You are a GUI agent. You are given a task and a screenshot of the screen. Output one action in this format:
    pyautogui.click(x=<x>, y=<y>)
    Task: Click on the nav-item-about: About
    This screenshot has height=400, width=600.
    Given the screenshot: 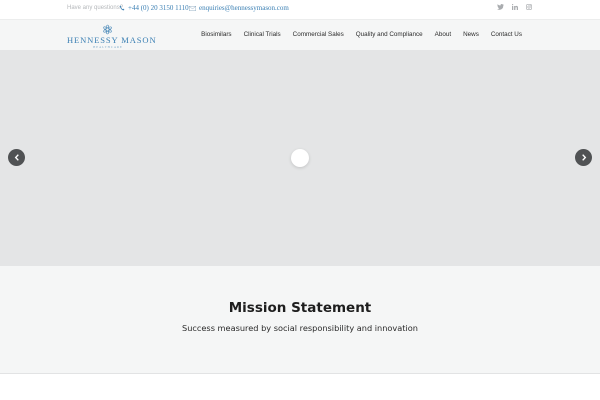 What is the action you would take?
    pyautogui.click(x=443, y=34)
    